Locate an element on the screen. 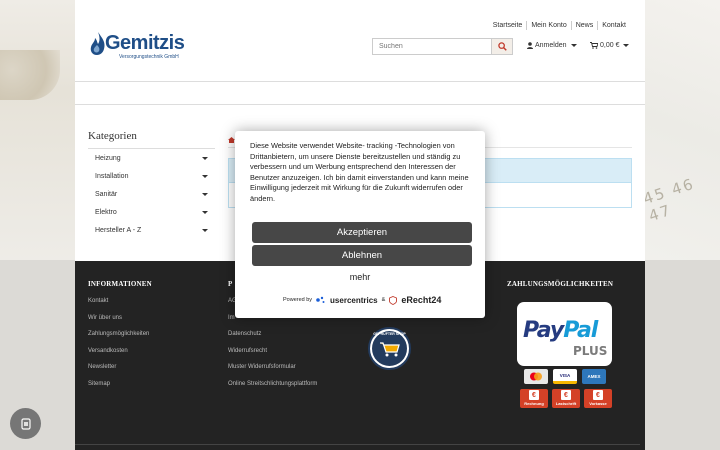  fingerprint-icon is located at coordinates (25, 423).